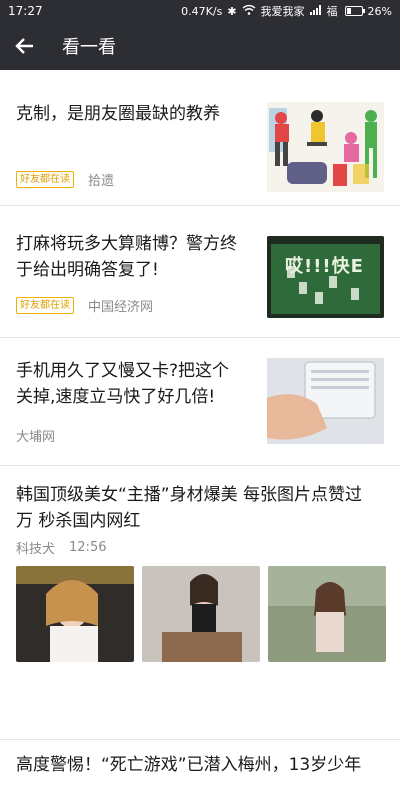 The image size is (400, 800). What do you see at coordinates (315, 11) in the screenshot?
I see `signal-icon` at bounding box center [315, 11].